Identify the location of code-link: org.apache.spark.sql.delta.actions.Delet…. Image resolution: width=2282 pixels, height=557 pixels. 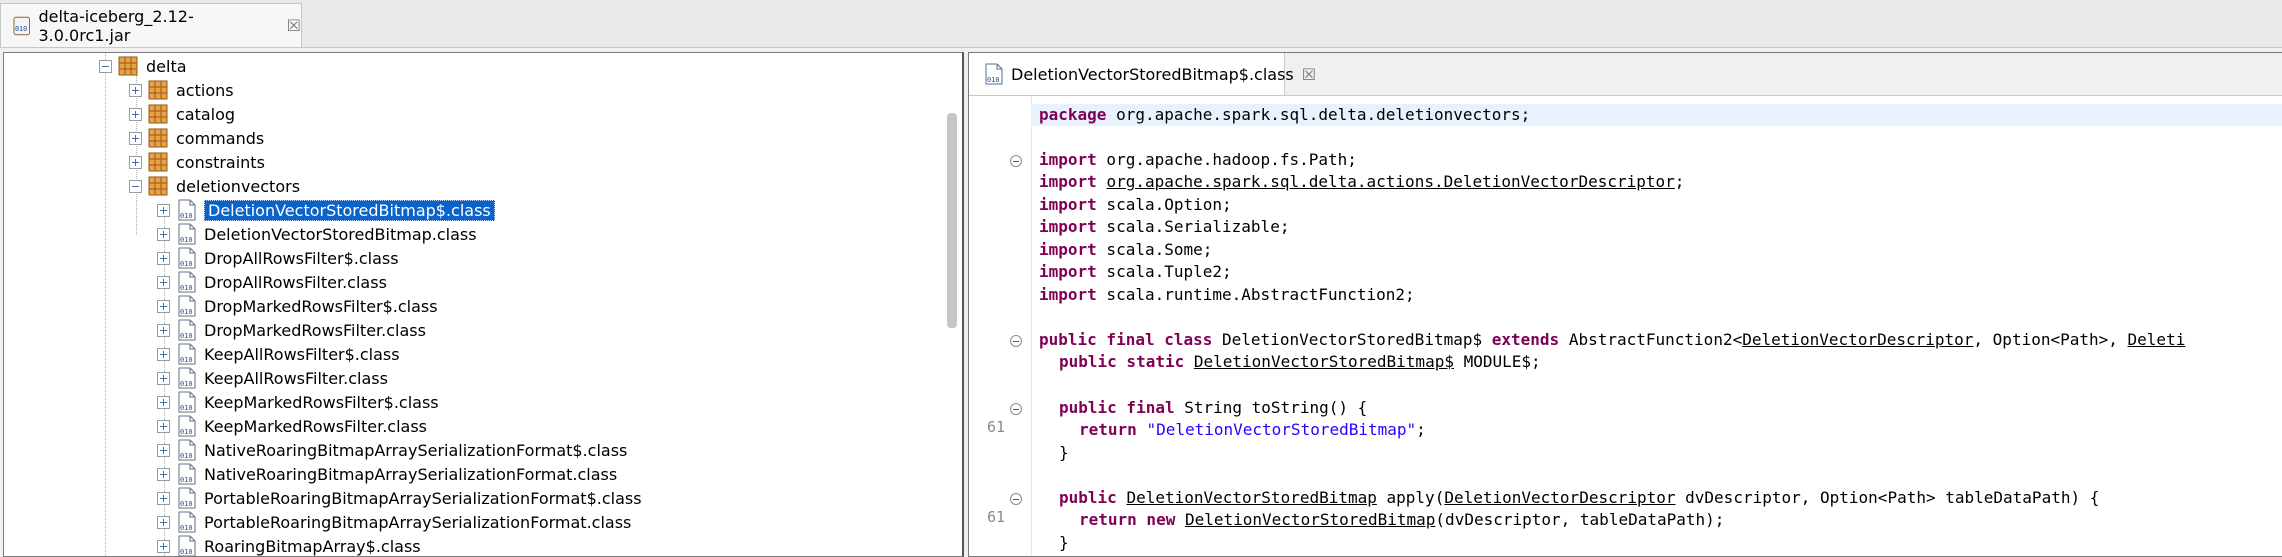
(1390, 181).